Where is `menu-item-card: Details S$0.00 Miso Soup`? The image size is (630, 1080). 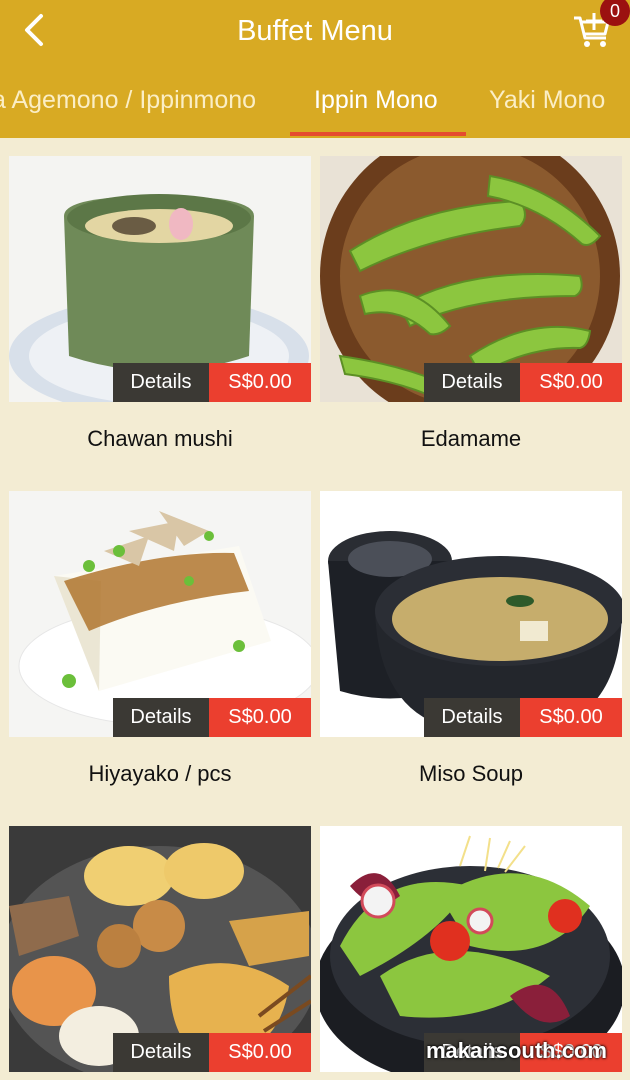
menu-item-card: Details S$0.00 Miso Soup is located at coordinates (471, 632).